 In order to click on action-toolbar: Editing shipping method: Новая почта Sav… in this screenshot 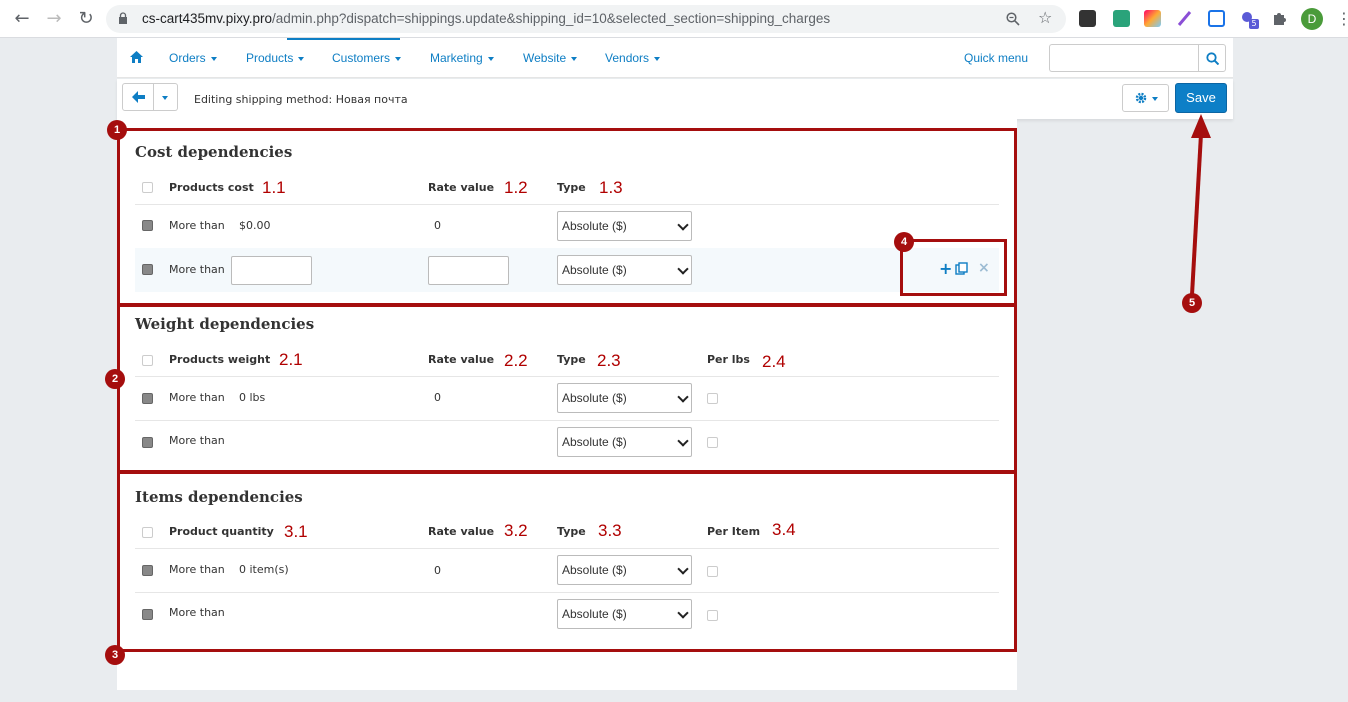, I will do `click(675, 99)`.